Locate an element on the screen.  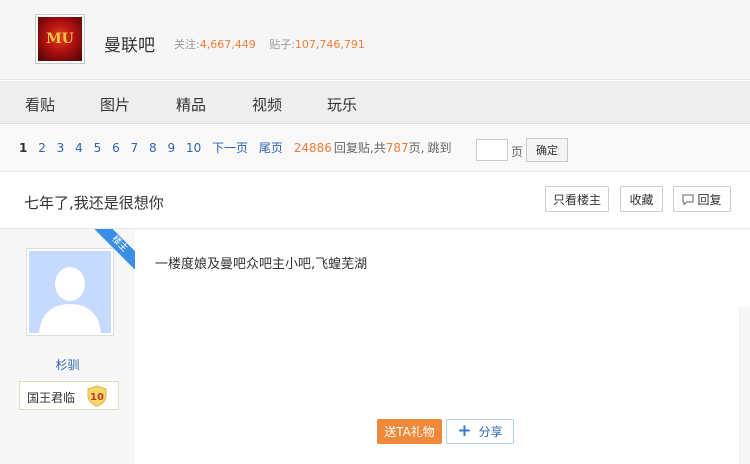
op-ribbon: 楼主 is located at coordinates (114, 250).